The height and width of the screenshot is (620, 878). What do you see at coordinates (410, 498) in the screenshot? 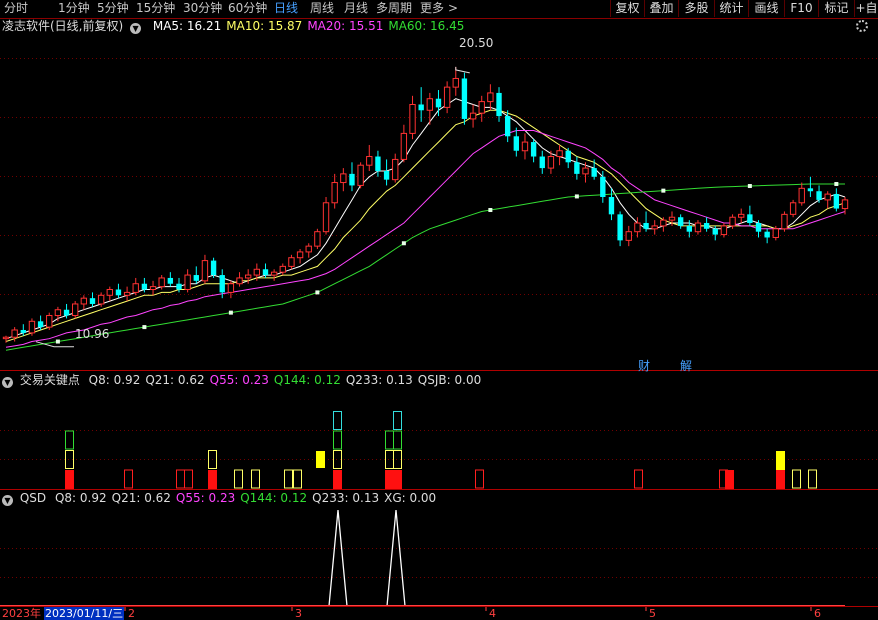
I see `indicator-value: XG: 0.00` at bounding box center [410, 498].